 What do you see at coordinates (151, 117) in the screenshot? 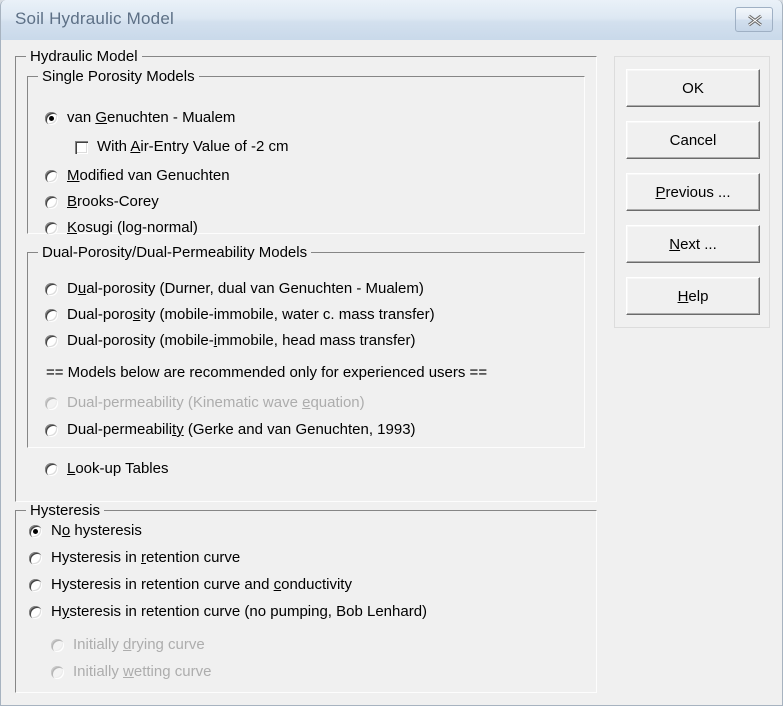
I see `radio-label: van Genuchten - Mualem` at bounding box center [151, 117].